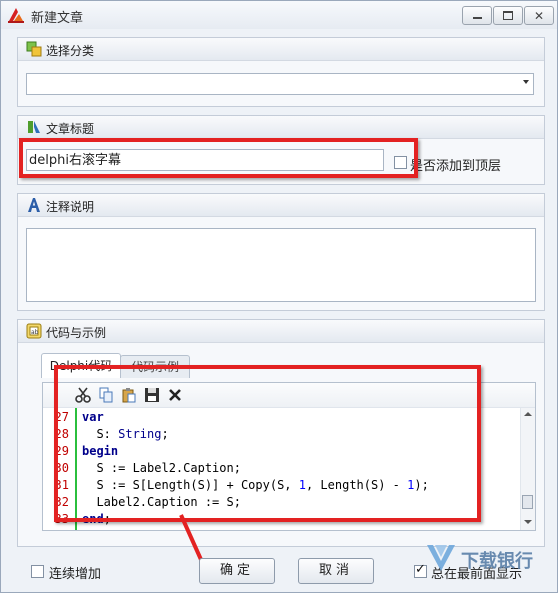 This screenshot has width=558, height=593. I want to click on pin-to-top-label: 是否添加到顶层, so click(456, 166).